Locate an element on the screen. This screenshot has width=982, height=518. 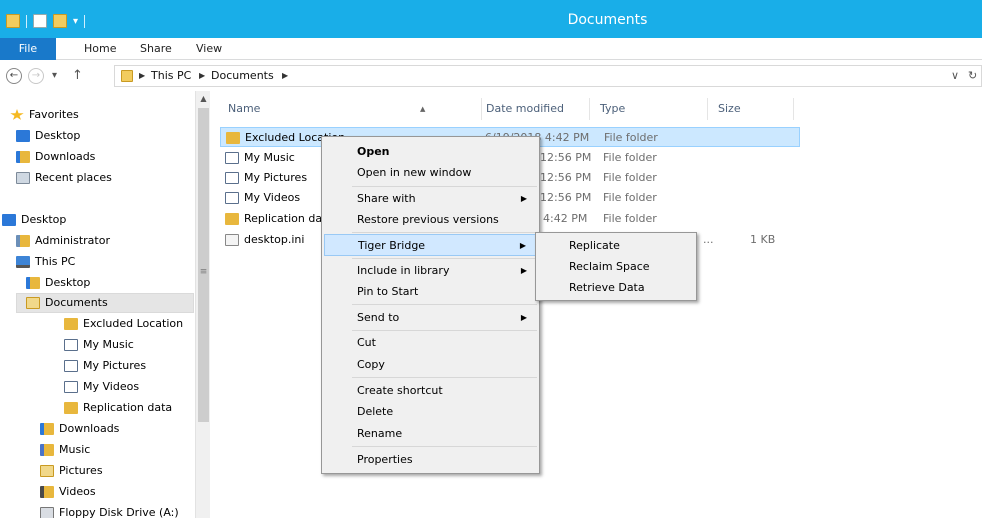
menu-item-cut: Cut is located at coordinates (430, 343).